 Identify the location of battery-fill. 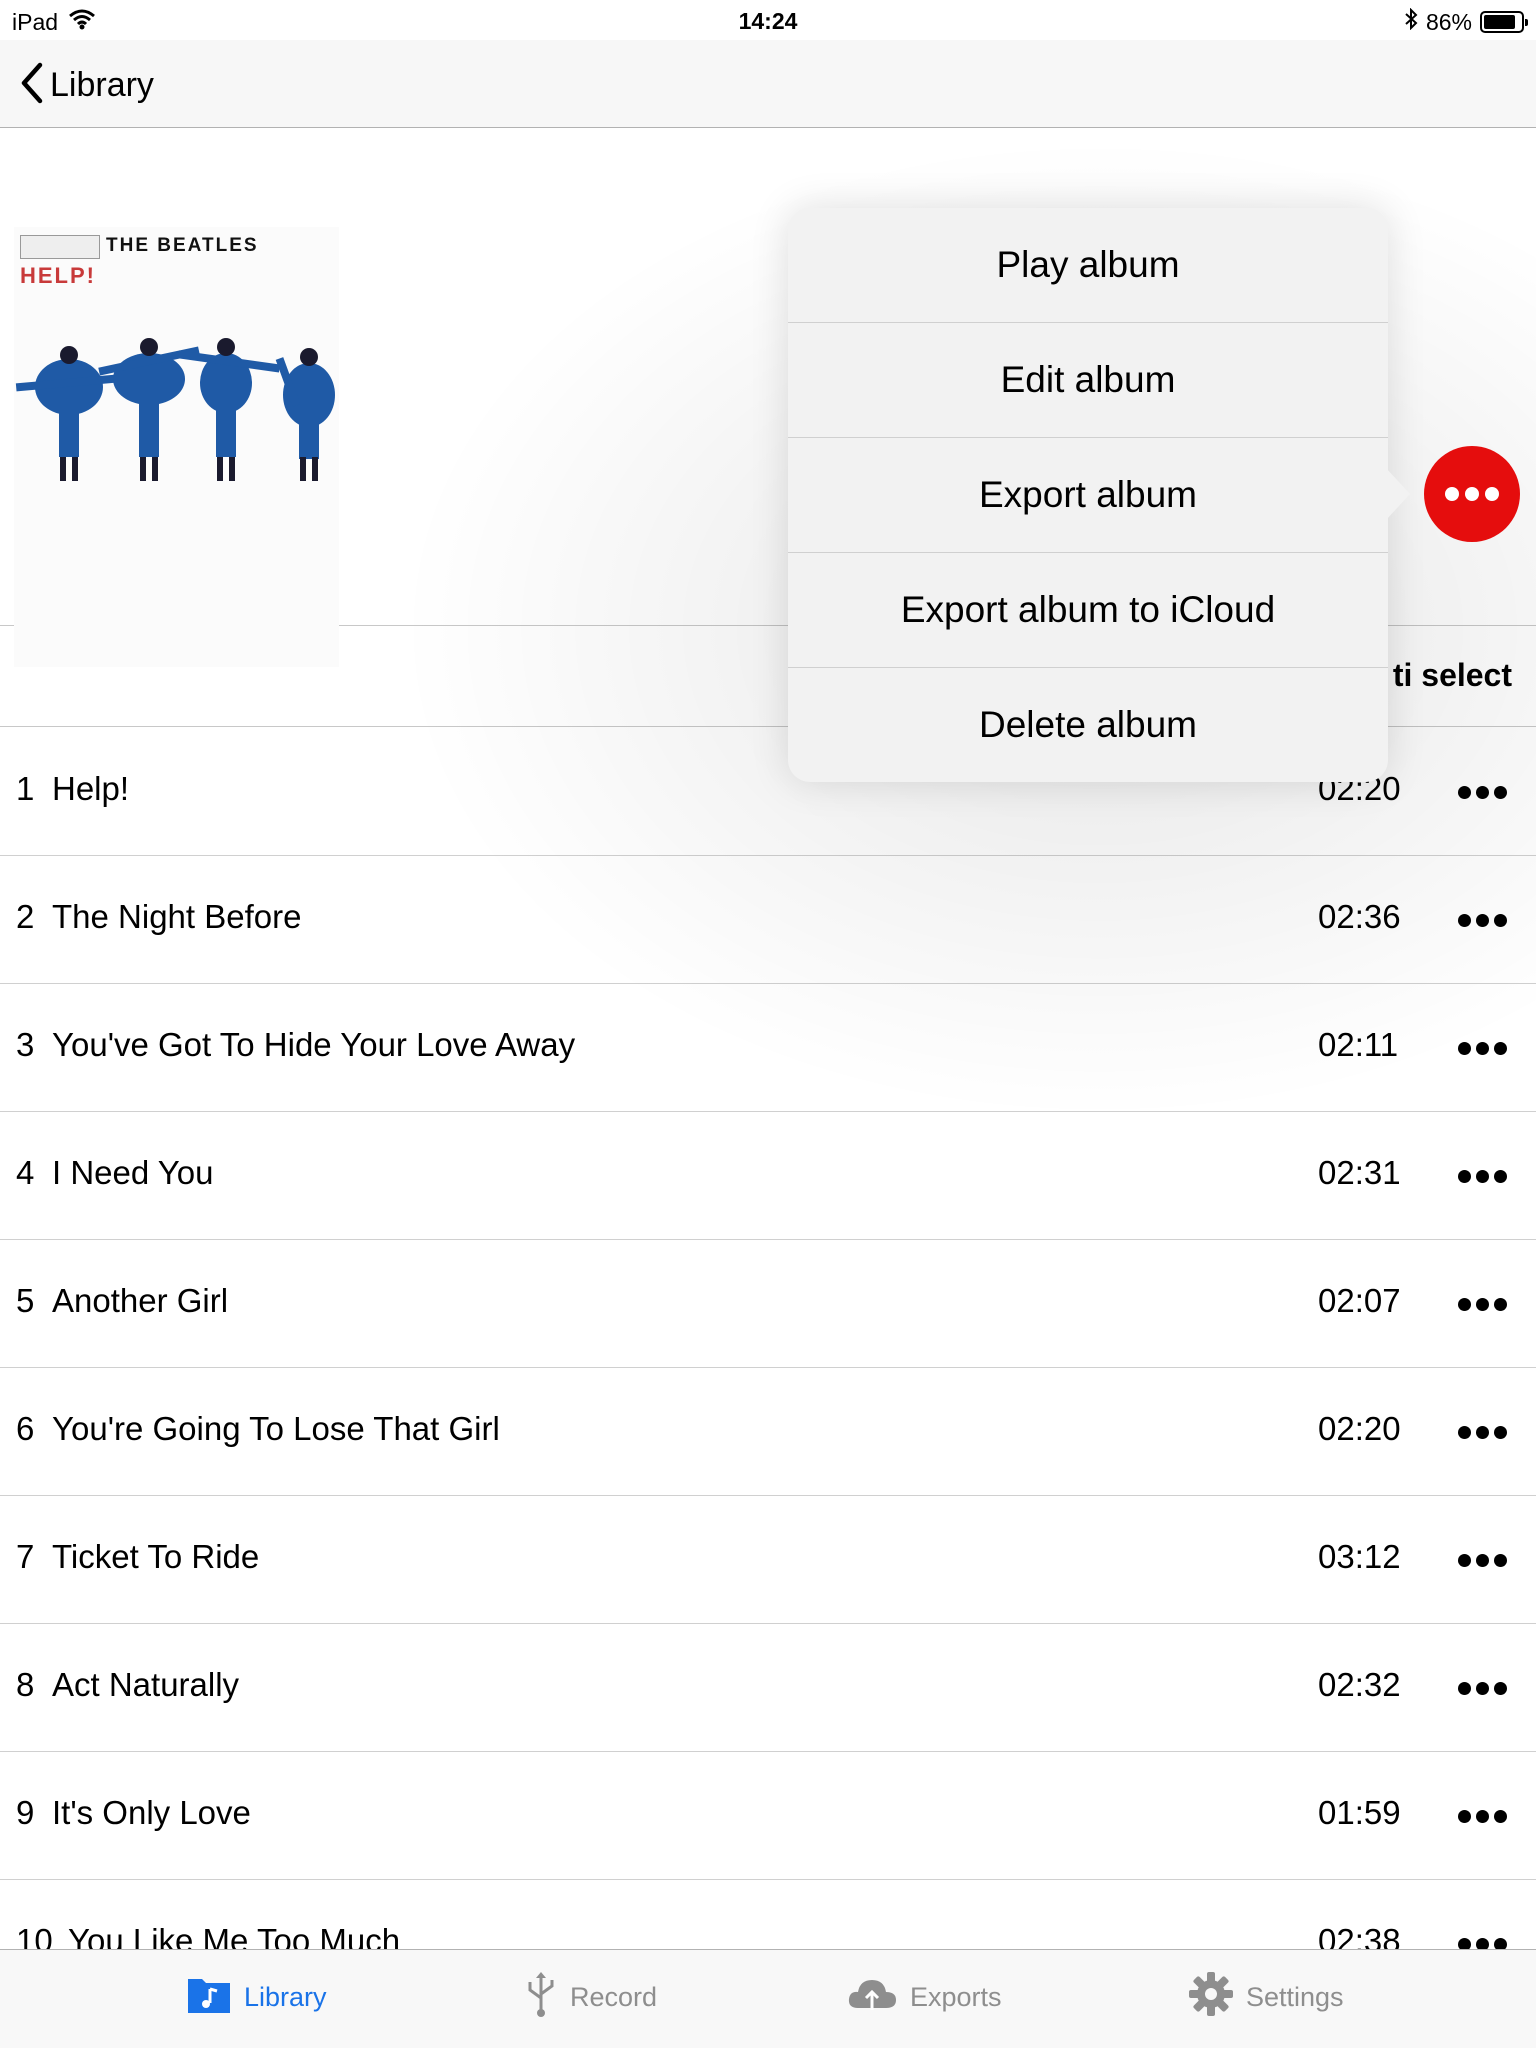
(1499, 22).